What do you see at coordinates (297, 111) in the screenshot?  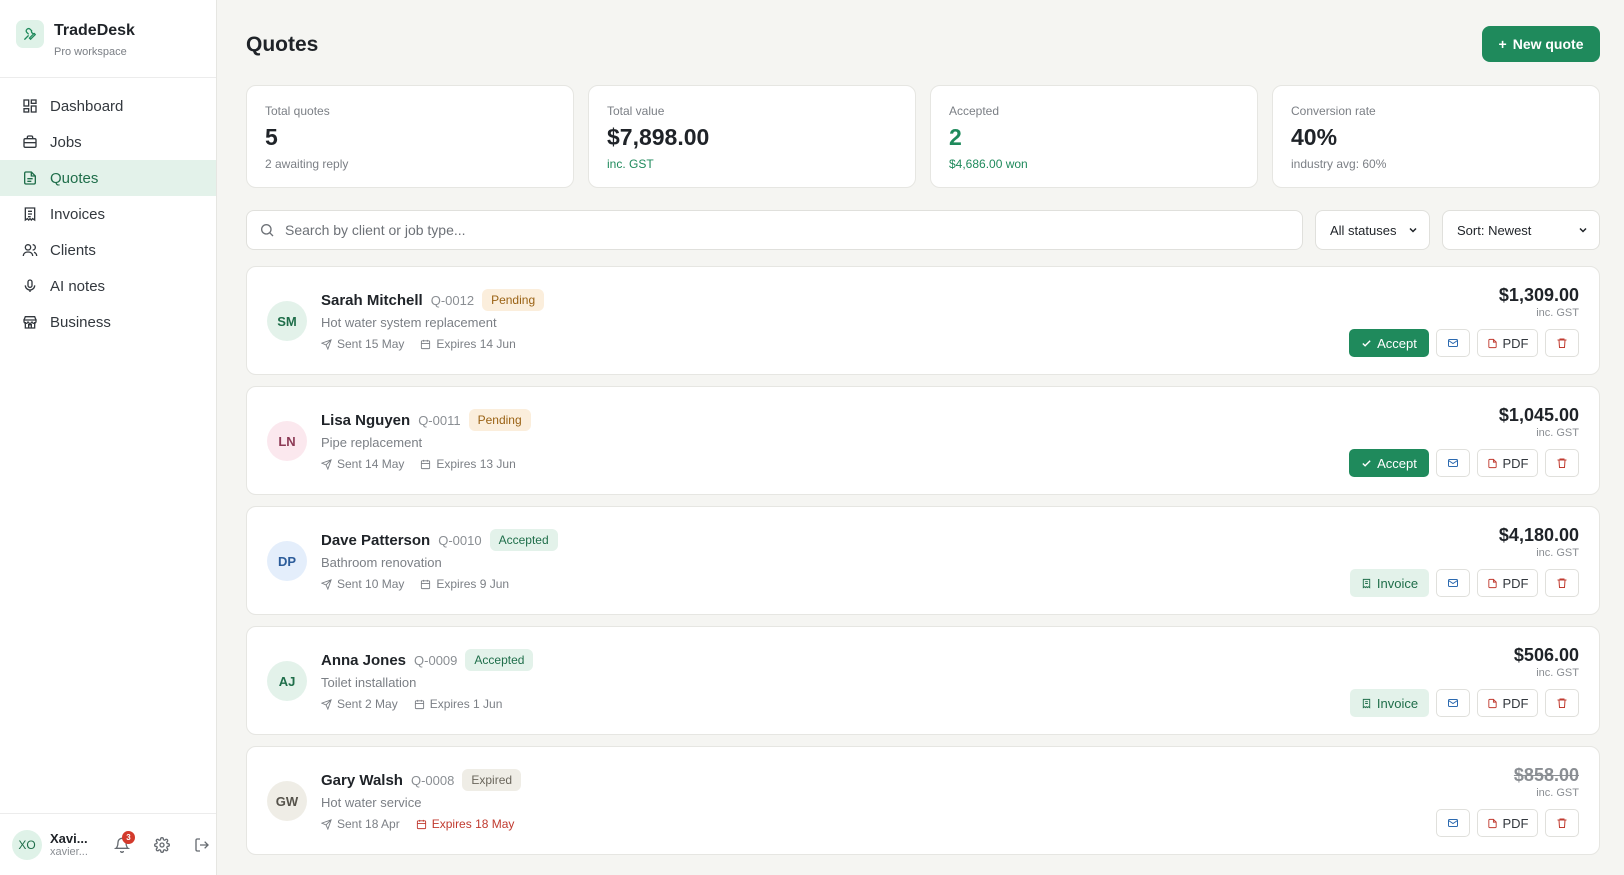 I see `stat-label: Total quotes` at bounding box center [297, 111].